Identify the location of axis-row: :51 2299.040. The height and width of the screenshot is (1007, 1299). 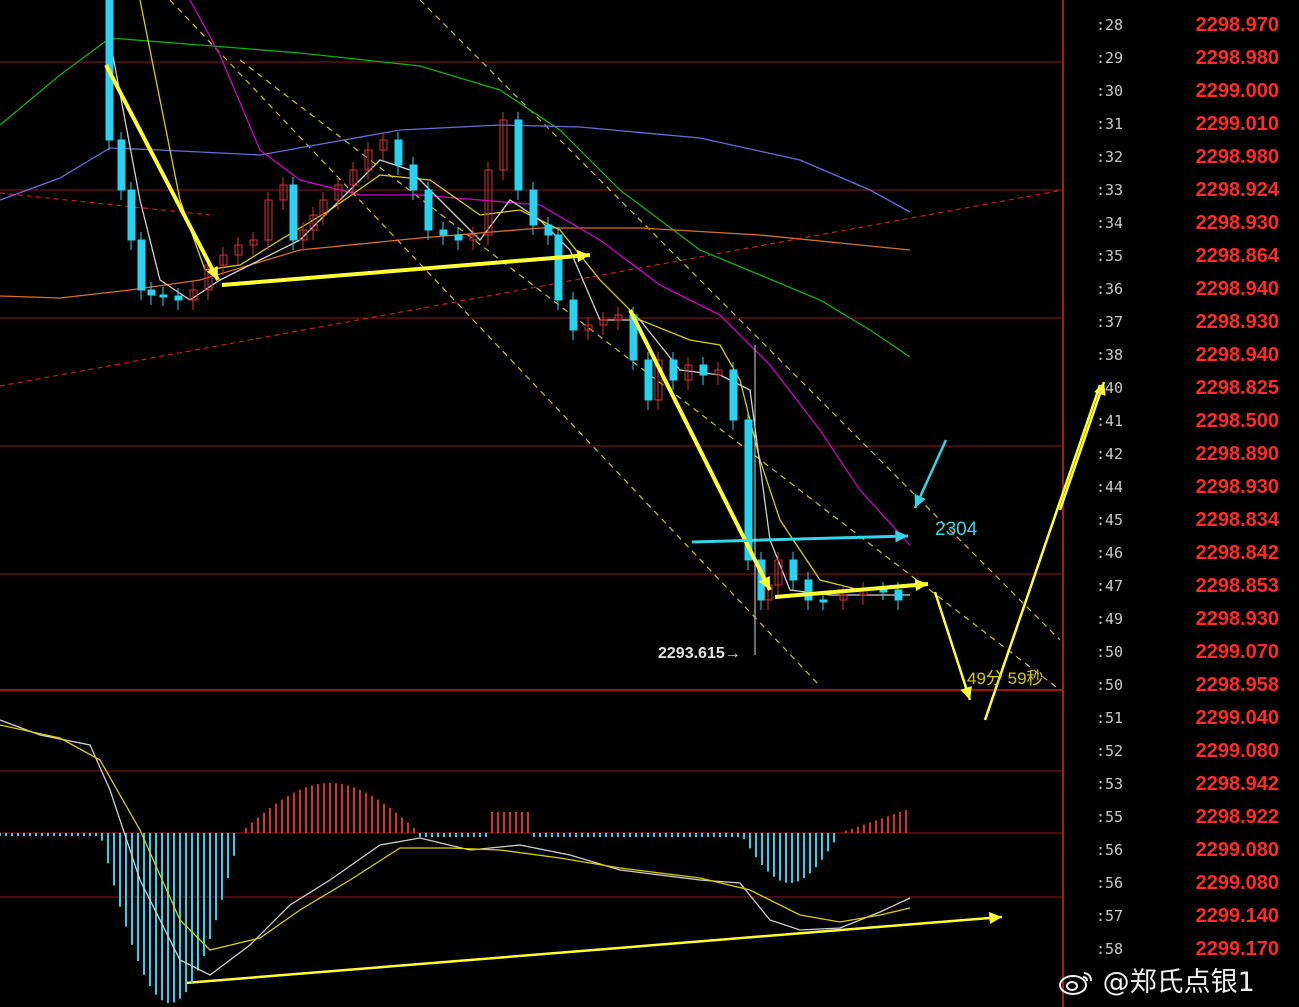
(1183, 717).